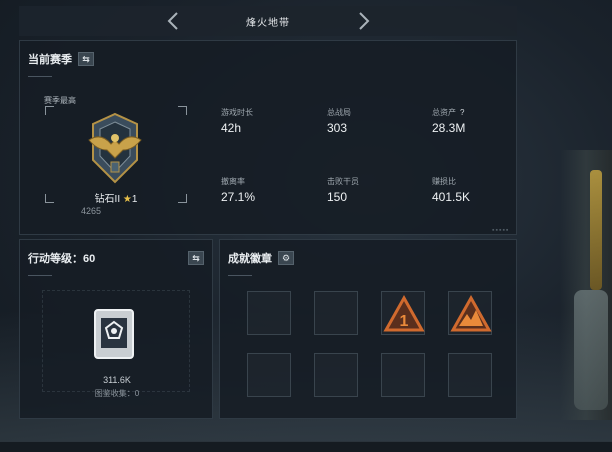  I want to click on stat-label: 赚损比, so click(444, 181).